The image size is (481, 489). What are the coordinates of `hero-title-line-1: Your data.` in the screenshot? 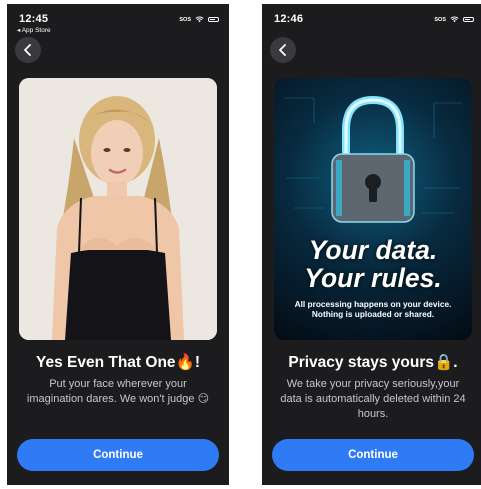 It's located at (373, 250).